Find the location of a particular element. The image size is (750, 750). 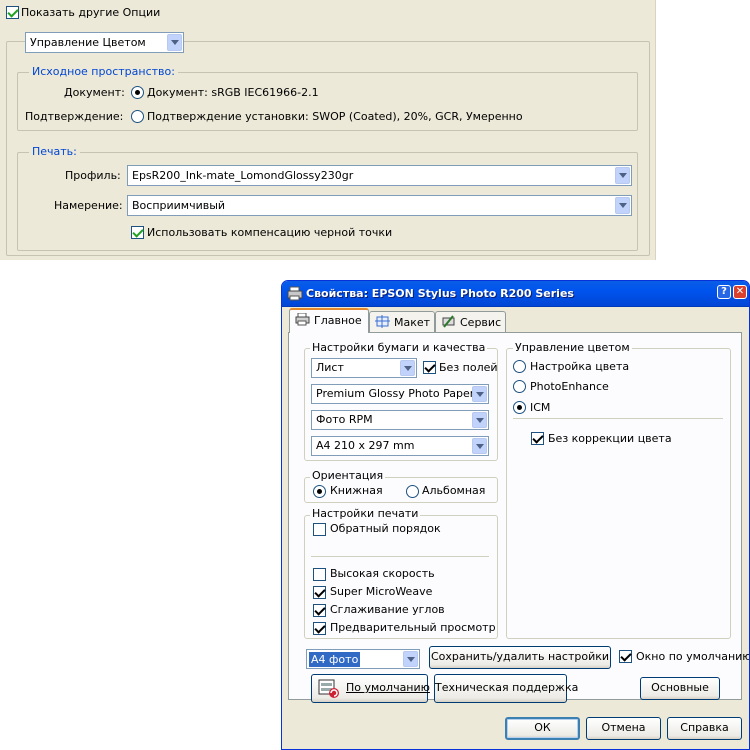

black-point-compensation-label: Использовать компенсацию черной точки is located at coordinates (269, 233).